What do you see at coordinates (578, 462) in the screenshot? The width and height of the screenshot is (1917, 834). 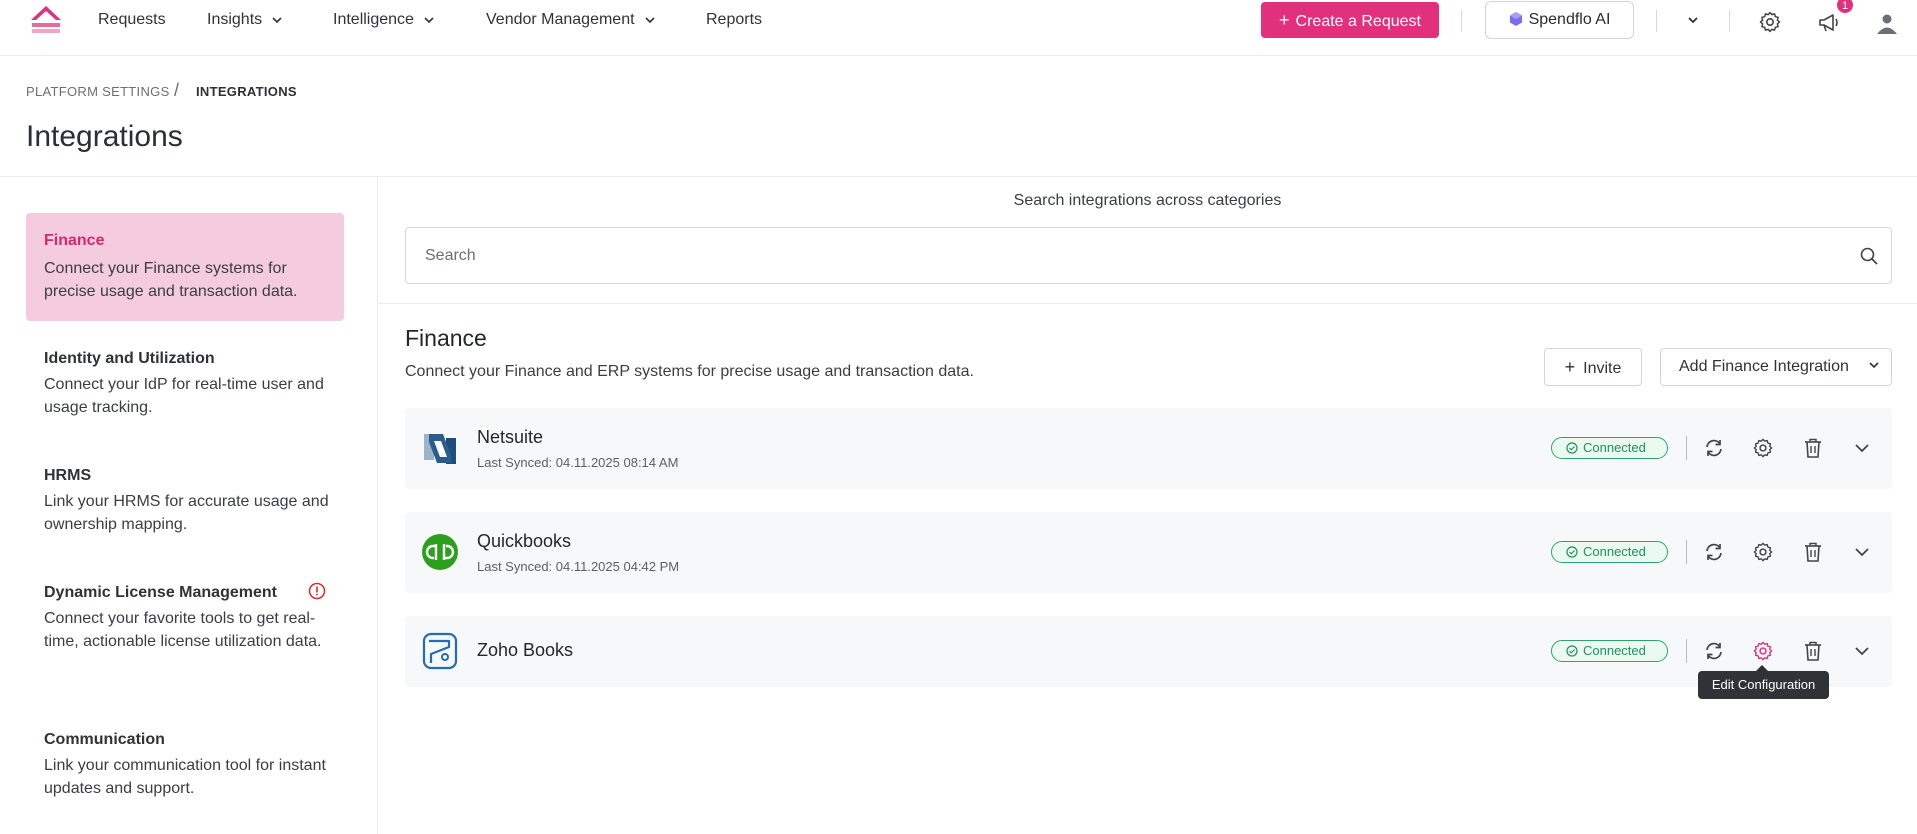 I see `last-synced: Last Synced: 04.11.2025 08:14 AM` at bounding box center [578, 462].